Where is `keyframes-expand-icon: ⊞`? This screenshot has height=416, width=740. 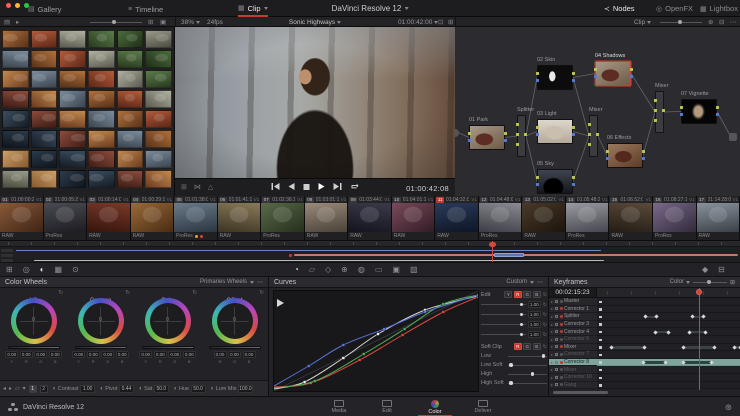 keyframes-expand-icon: ⊞ is located at coordinates (732, 282).